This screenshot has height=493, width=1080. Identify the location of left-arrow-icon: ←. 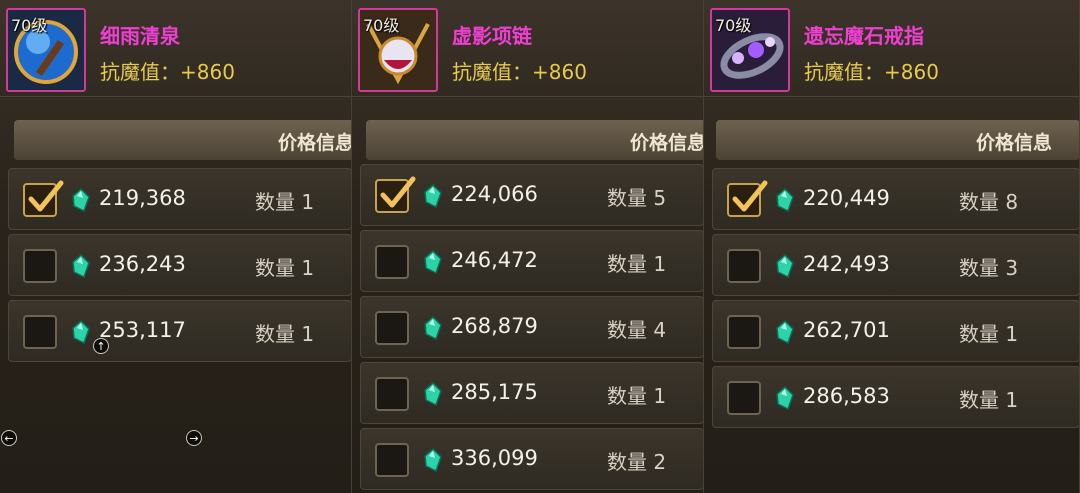
(9, 438).